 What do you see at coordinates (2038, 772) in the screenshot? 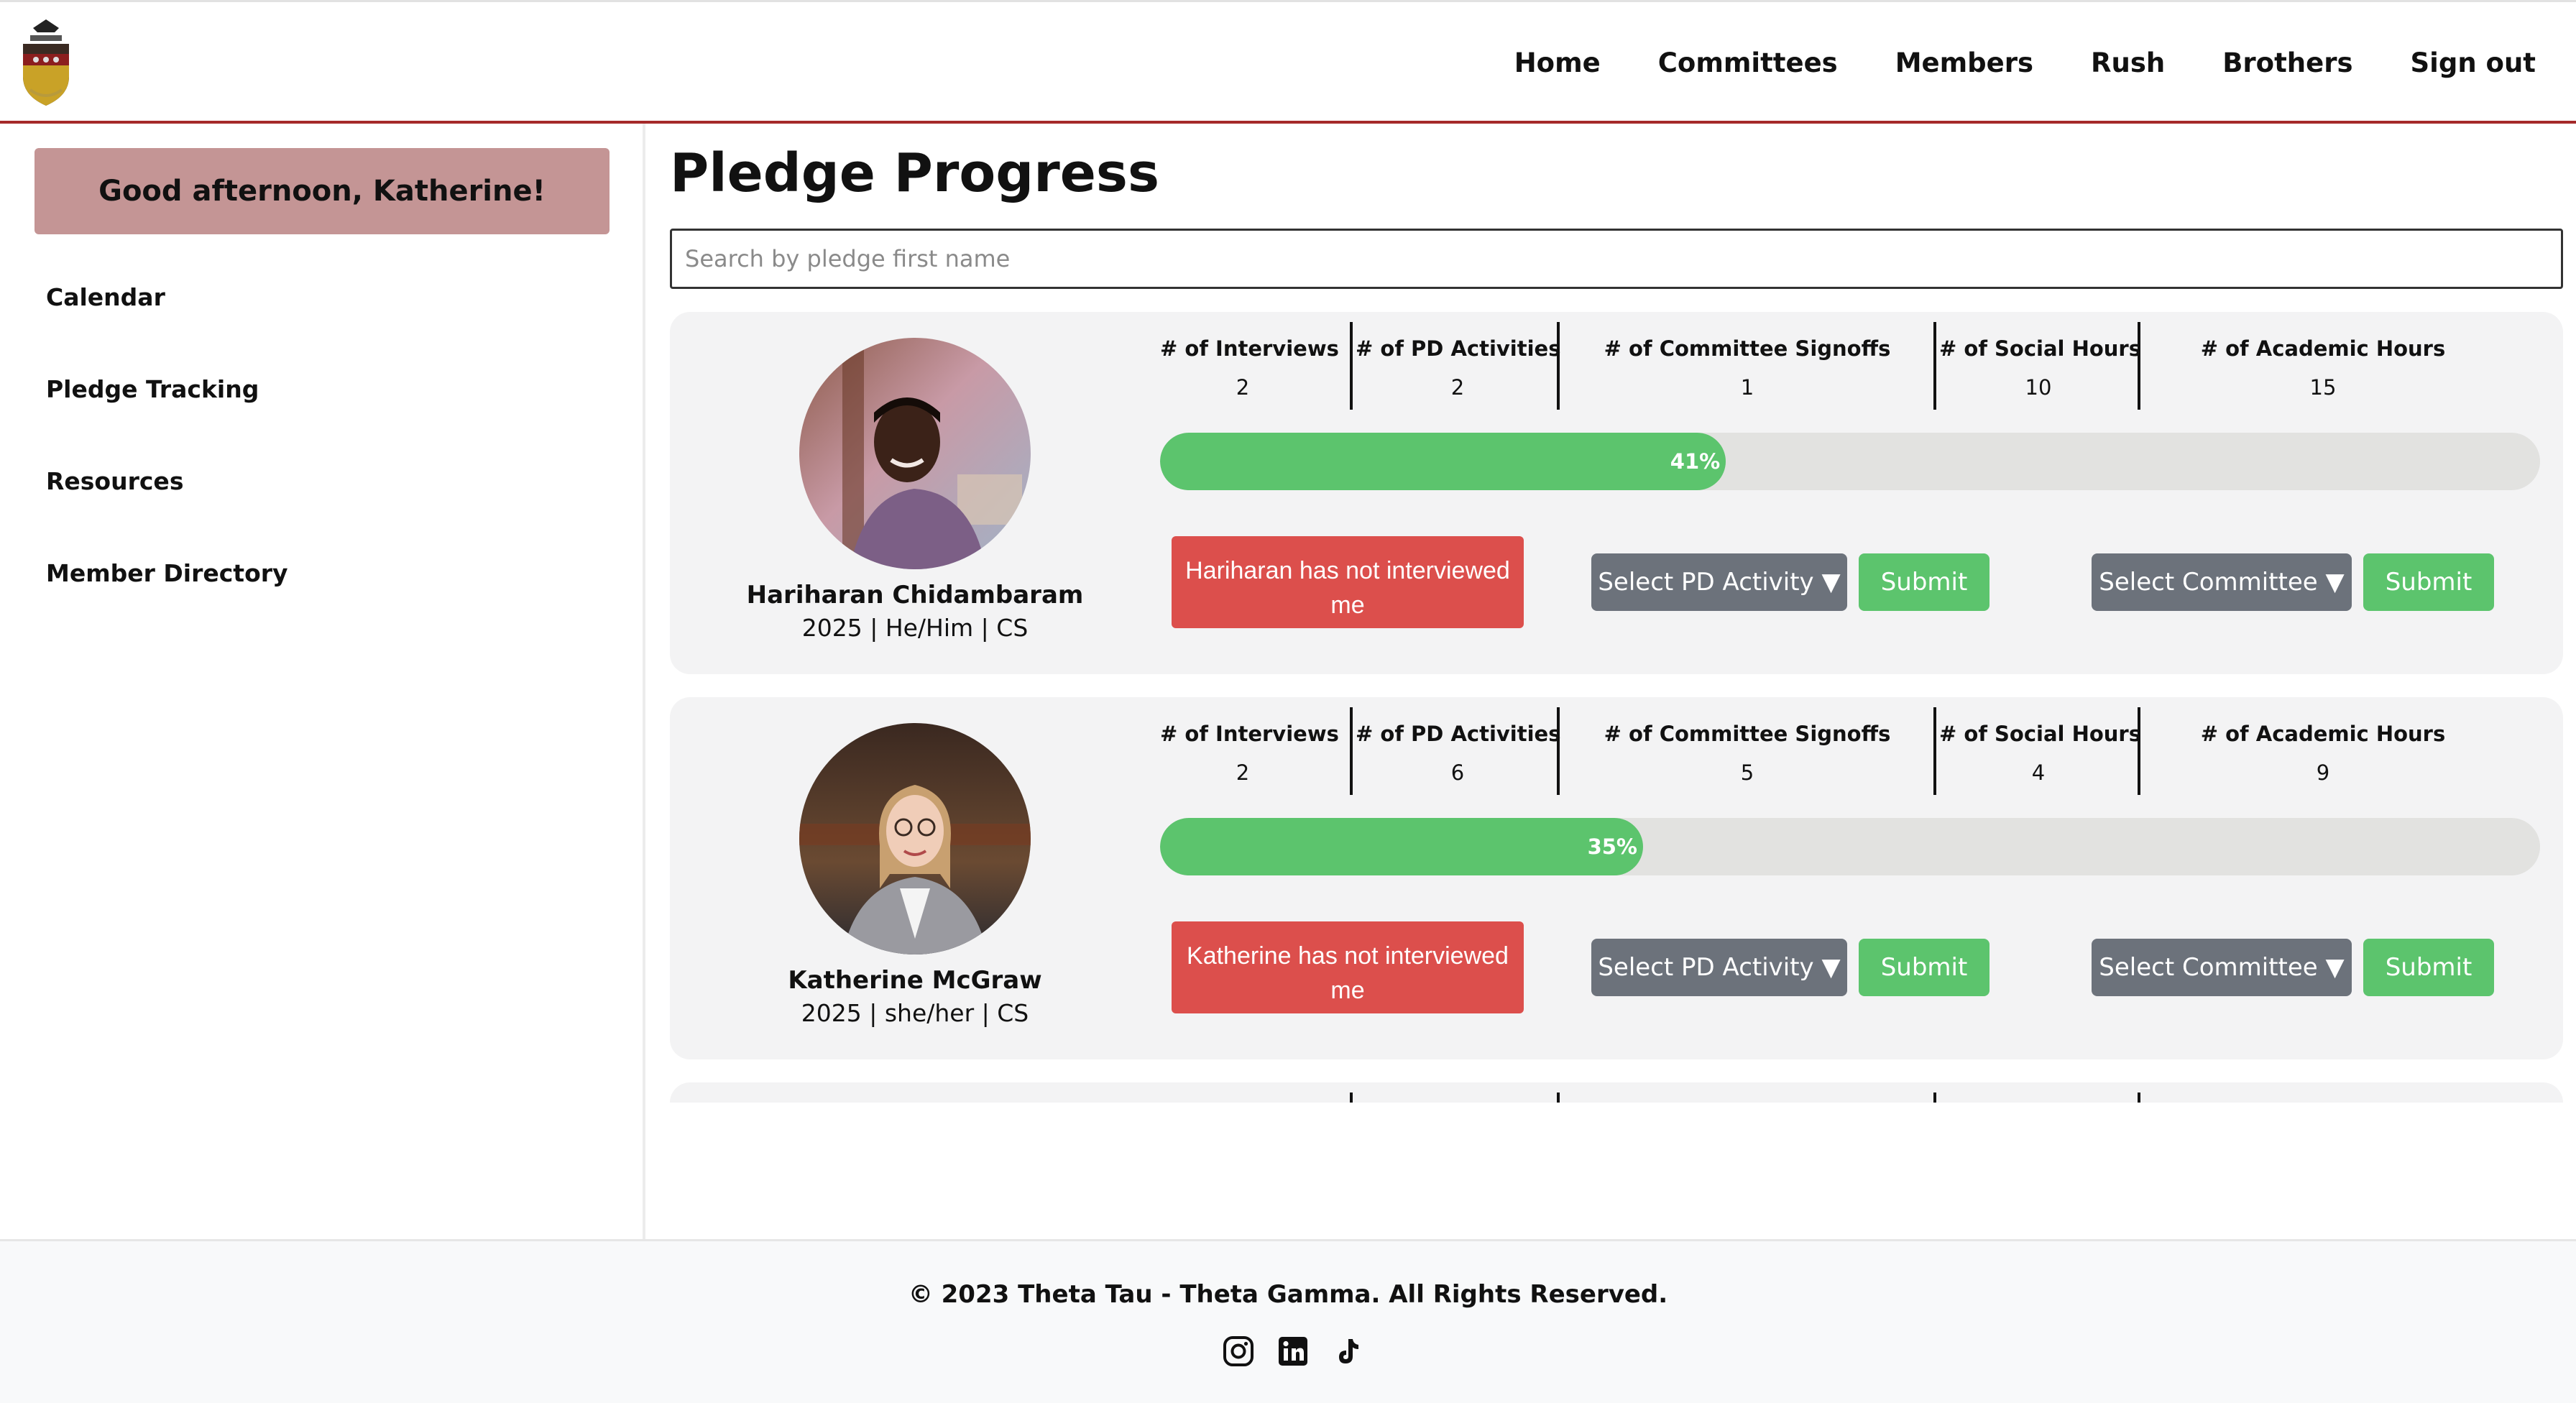
I see `stat-value: 4` at bounding box center [2038, 772].